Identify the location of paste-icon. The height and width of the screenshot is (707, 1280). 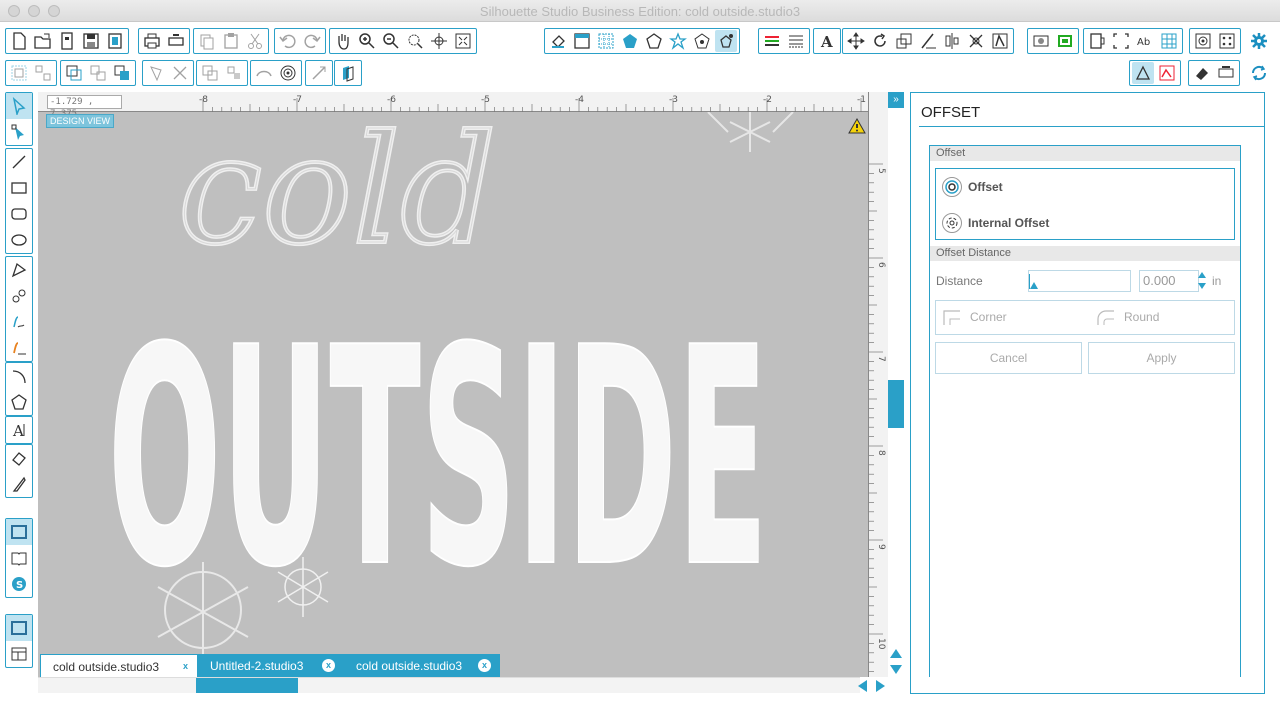
(231, 41).